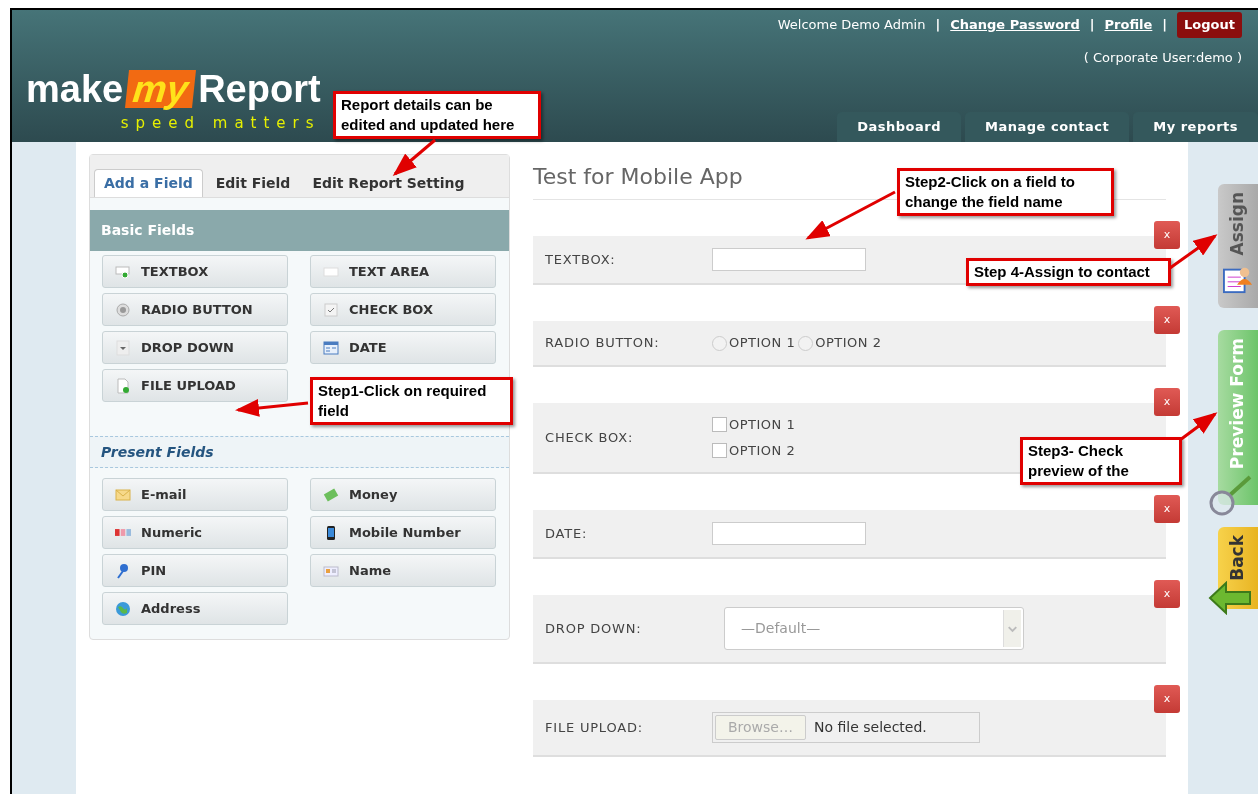 This screenshot has height=794, width=1258. What do you see at coordinates (1068, 272) in the screenshot?
I see `annotation-tooltip: Step 4-Assign to contact` at bounding box center [1068, 272].